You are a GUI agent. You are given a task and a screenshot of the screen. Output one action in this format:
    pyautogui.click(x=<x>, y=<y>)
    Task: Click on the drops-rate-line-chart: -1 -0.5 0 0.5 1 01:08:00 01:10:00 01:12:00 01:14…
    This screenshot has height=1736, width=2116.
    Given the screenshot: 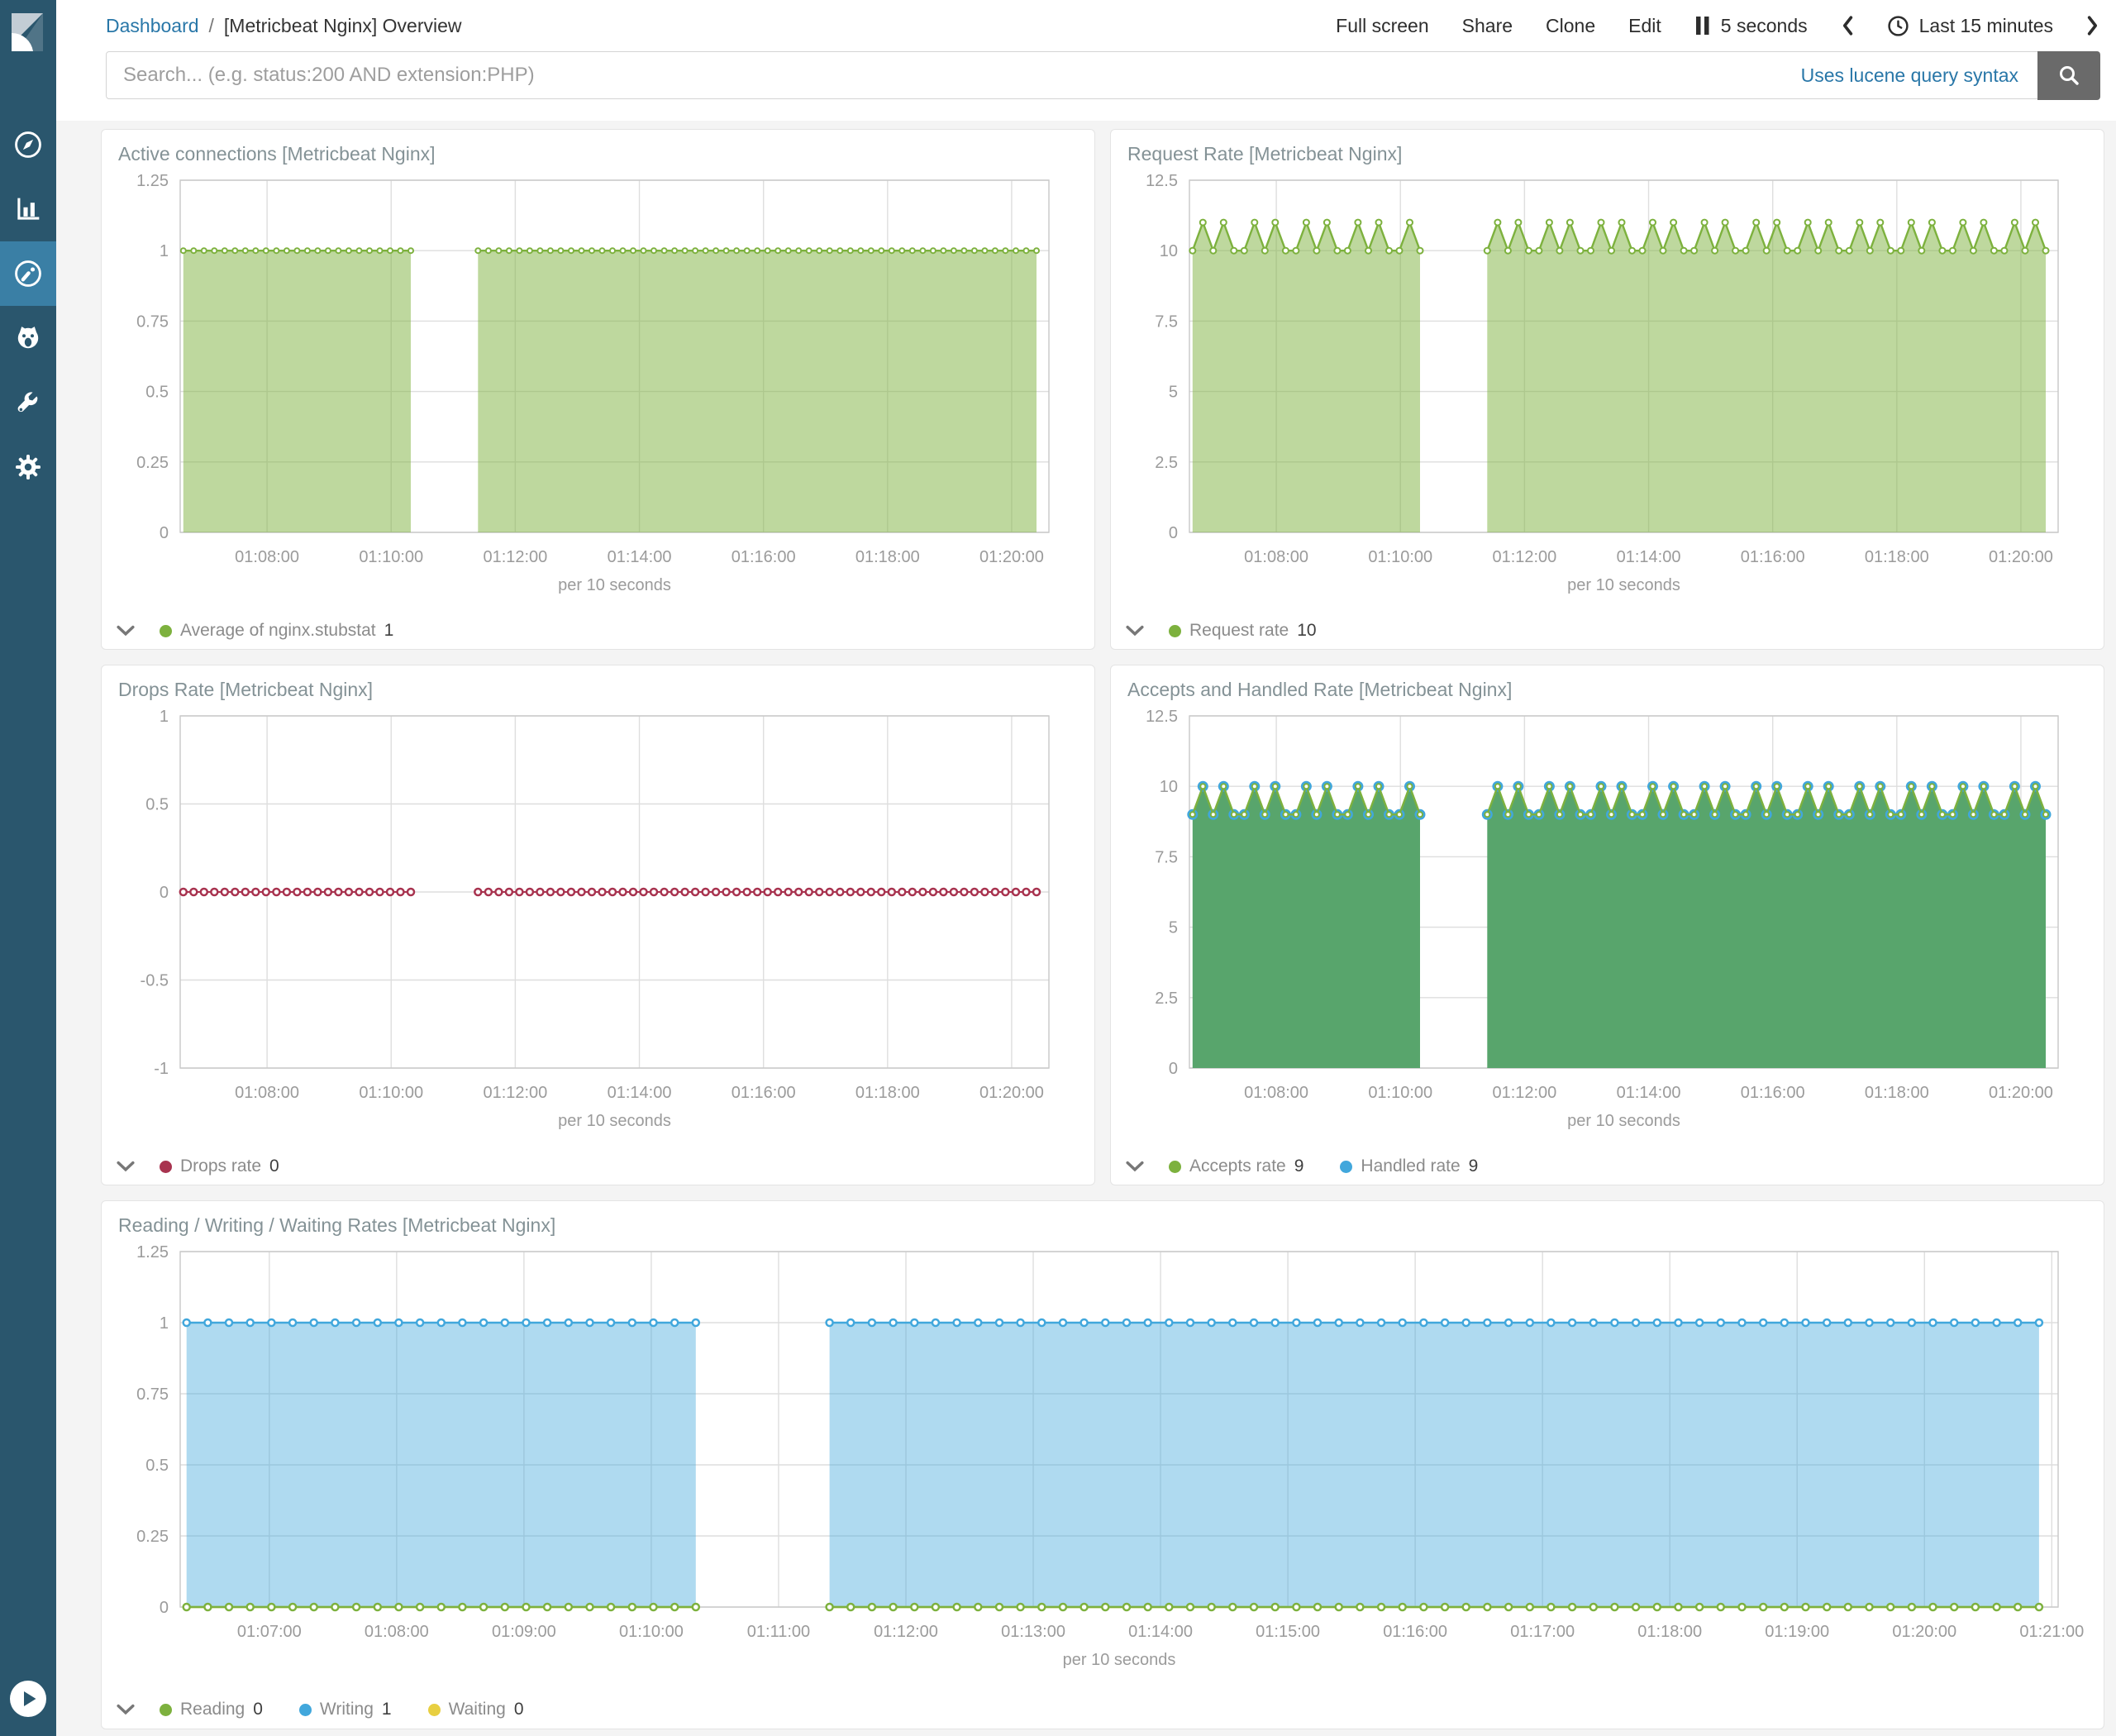 What is the action you would take?
    pyautogui.click(x=598, y=925)
    